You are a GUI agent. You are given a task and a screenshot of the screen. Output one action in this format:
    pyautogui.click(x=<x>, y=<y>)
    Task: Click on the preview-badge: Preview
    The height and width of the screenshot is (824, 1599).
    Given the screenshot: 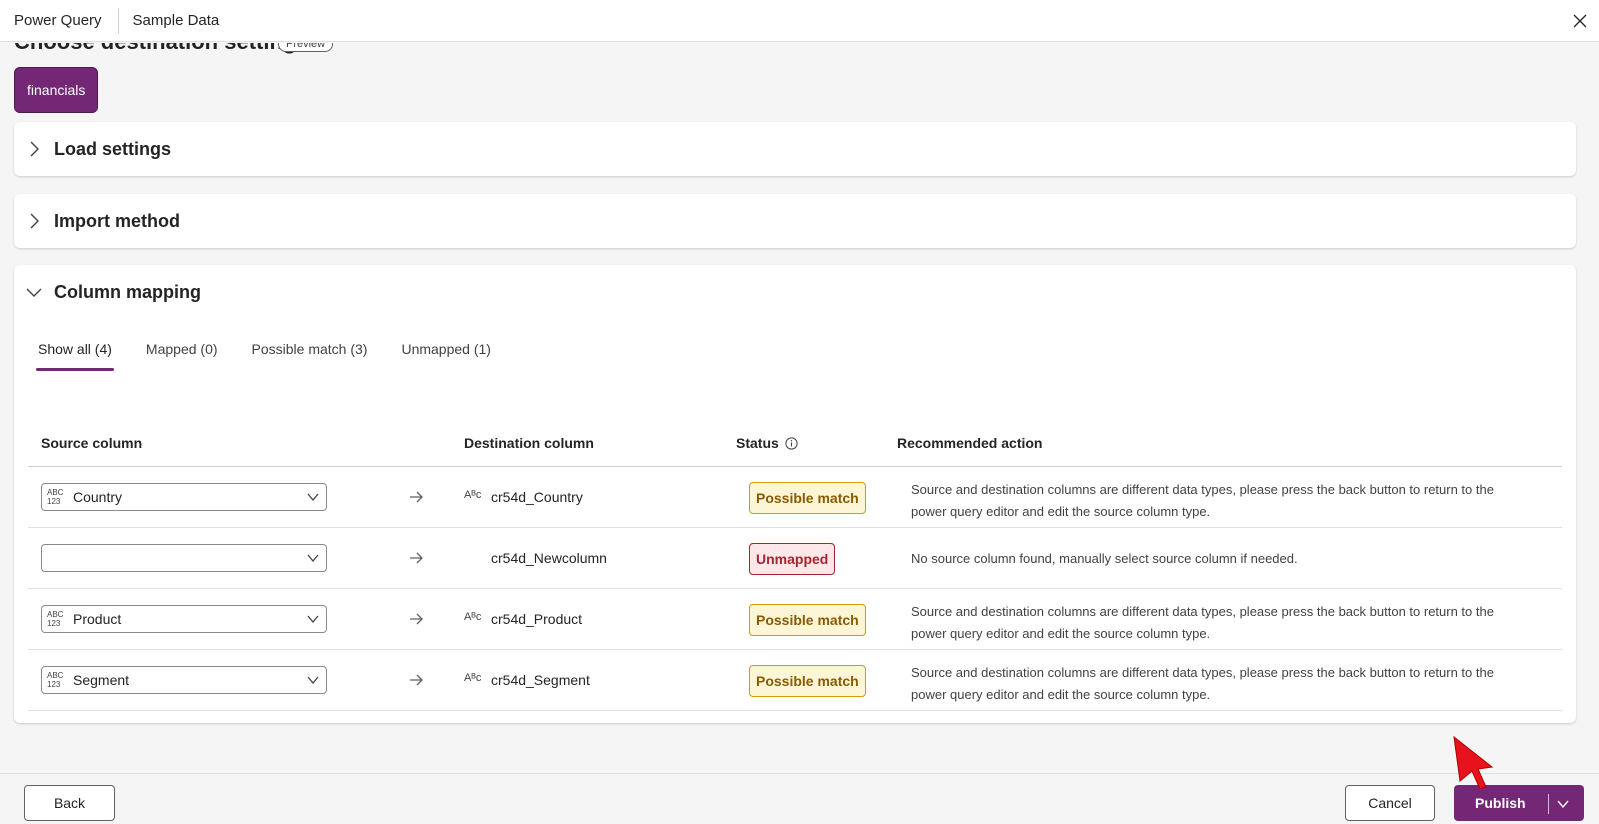 What is the action you would take?
    pyautogui.click(x=306, y=47)
    